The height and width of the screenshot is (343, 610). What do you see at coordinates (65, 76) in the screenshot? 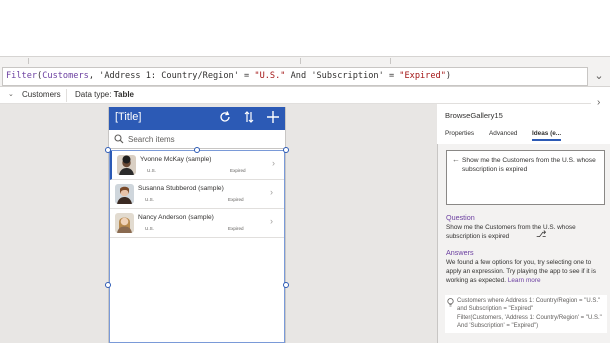
I see `formula-table: Customers` at bounding box center [65, 76].